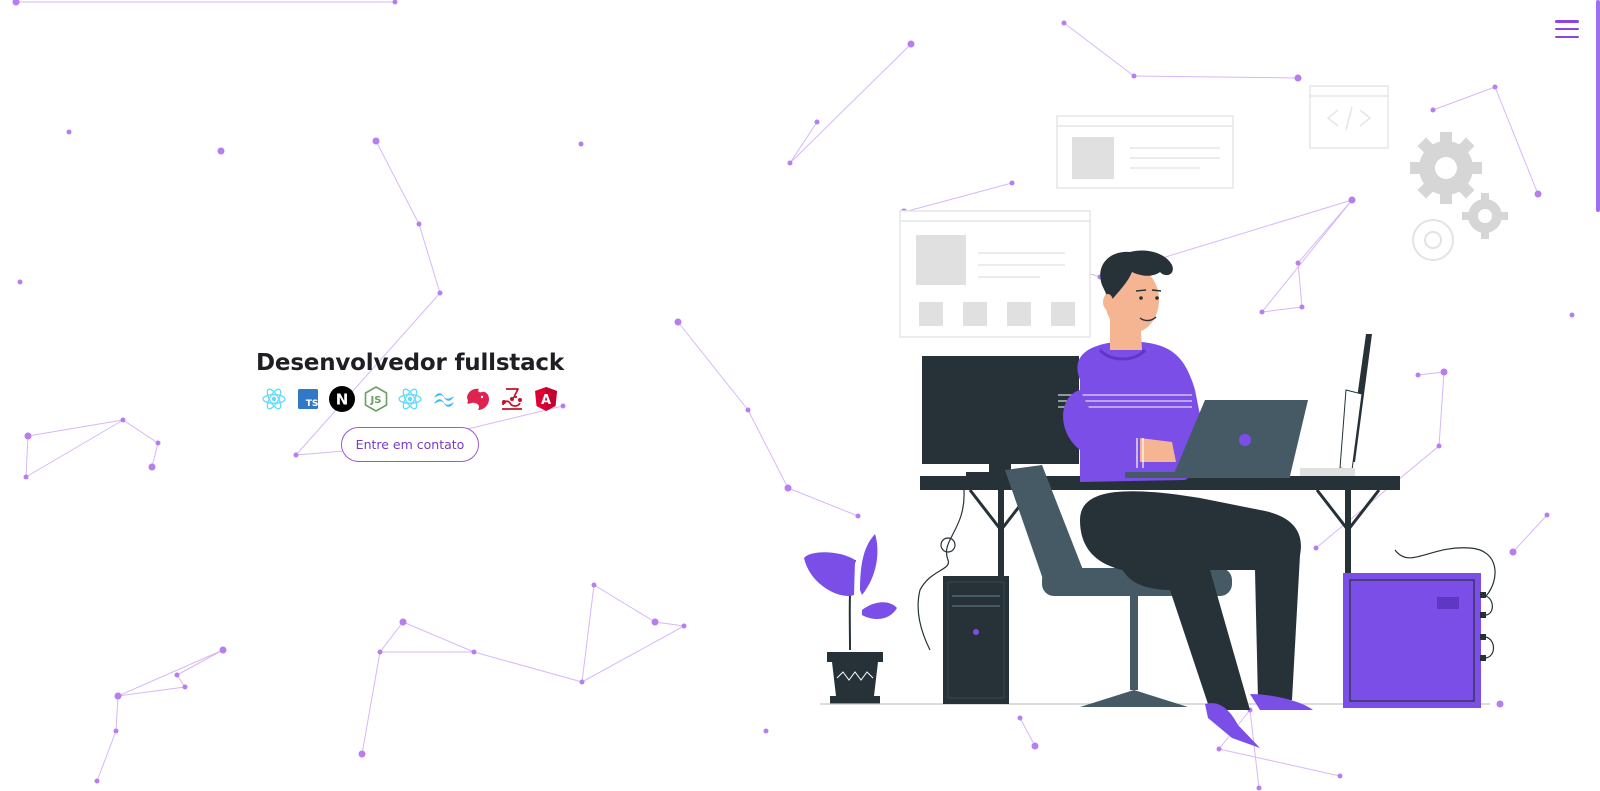 The width and height of the screenshot is (1600, 791). I want to click on pc-tower-graphic, so click(976, 640).